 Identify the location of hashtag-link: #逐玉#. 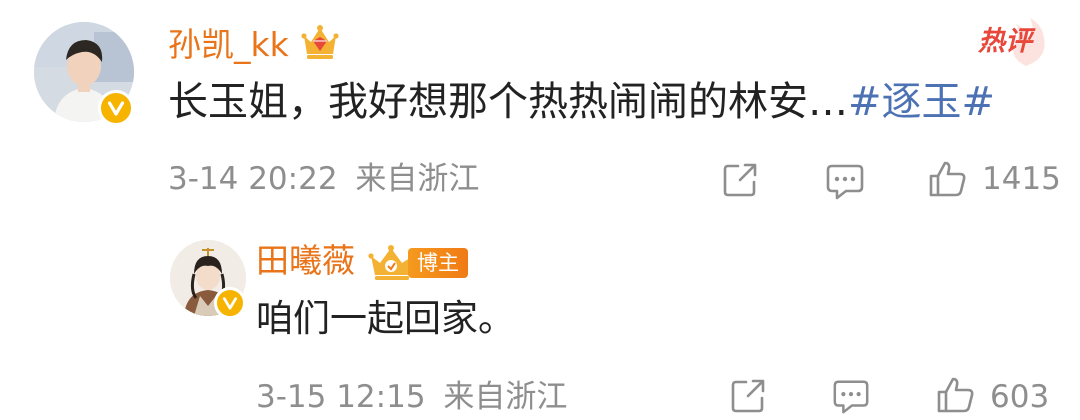
(921, 102).